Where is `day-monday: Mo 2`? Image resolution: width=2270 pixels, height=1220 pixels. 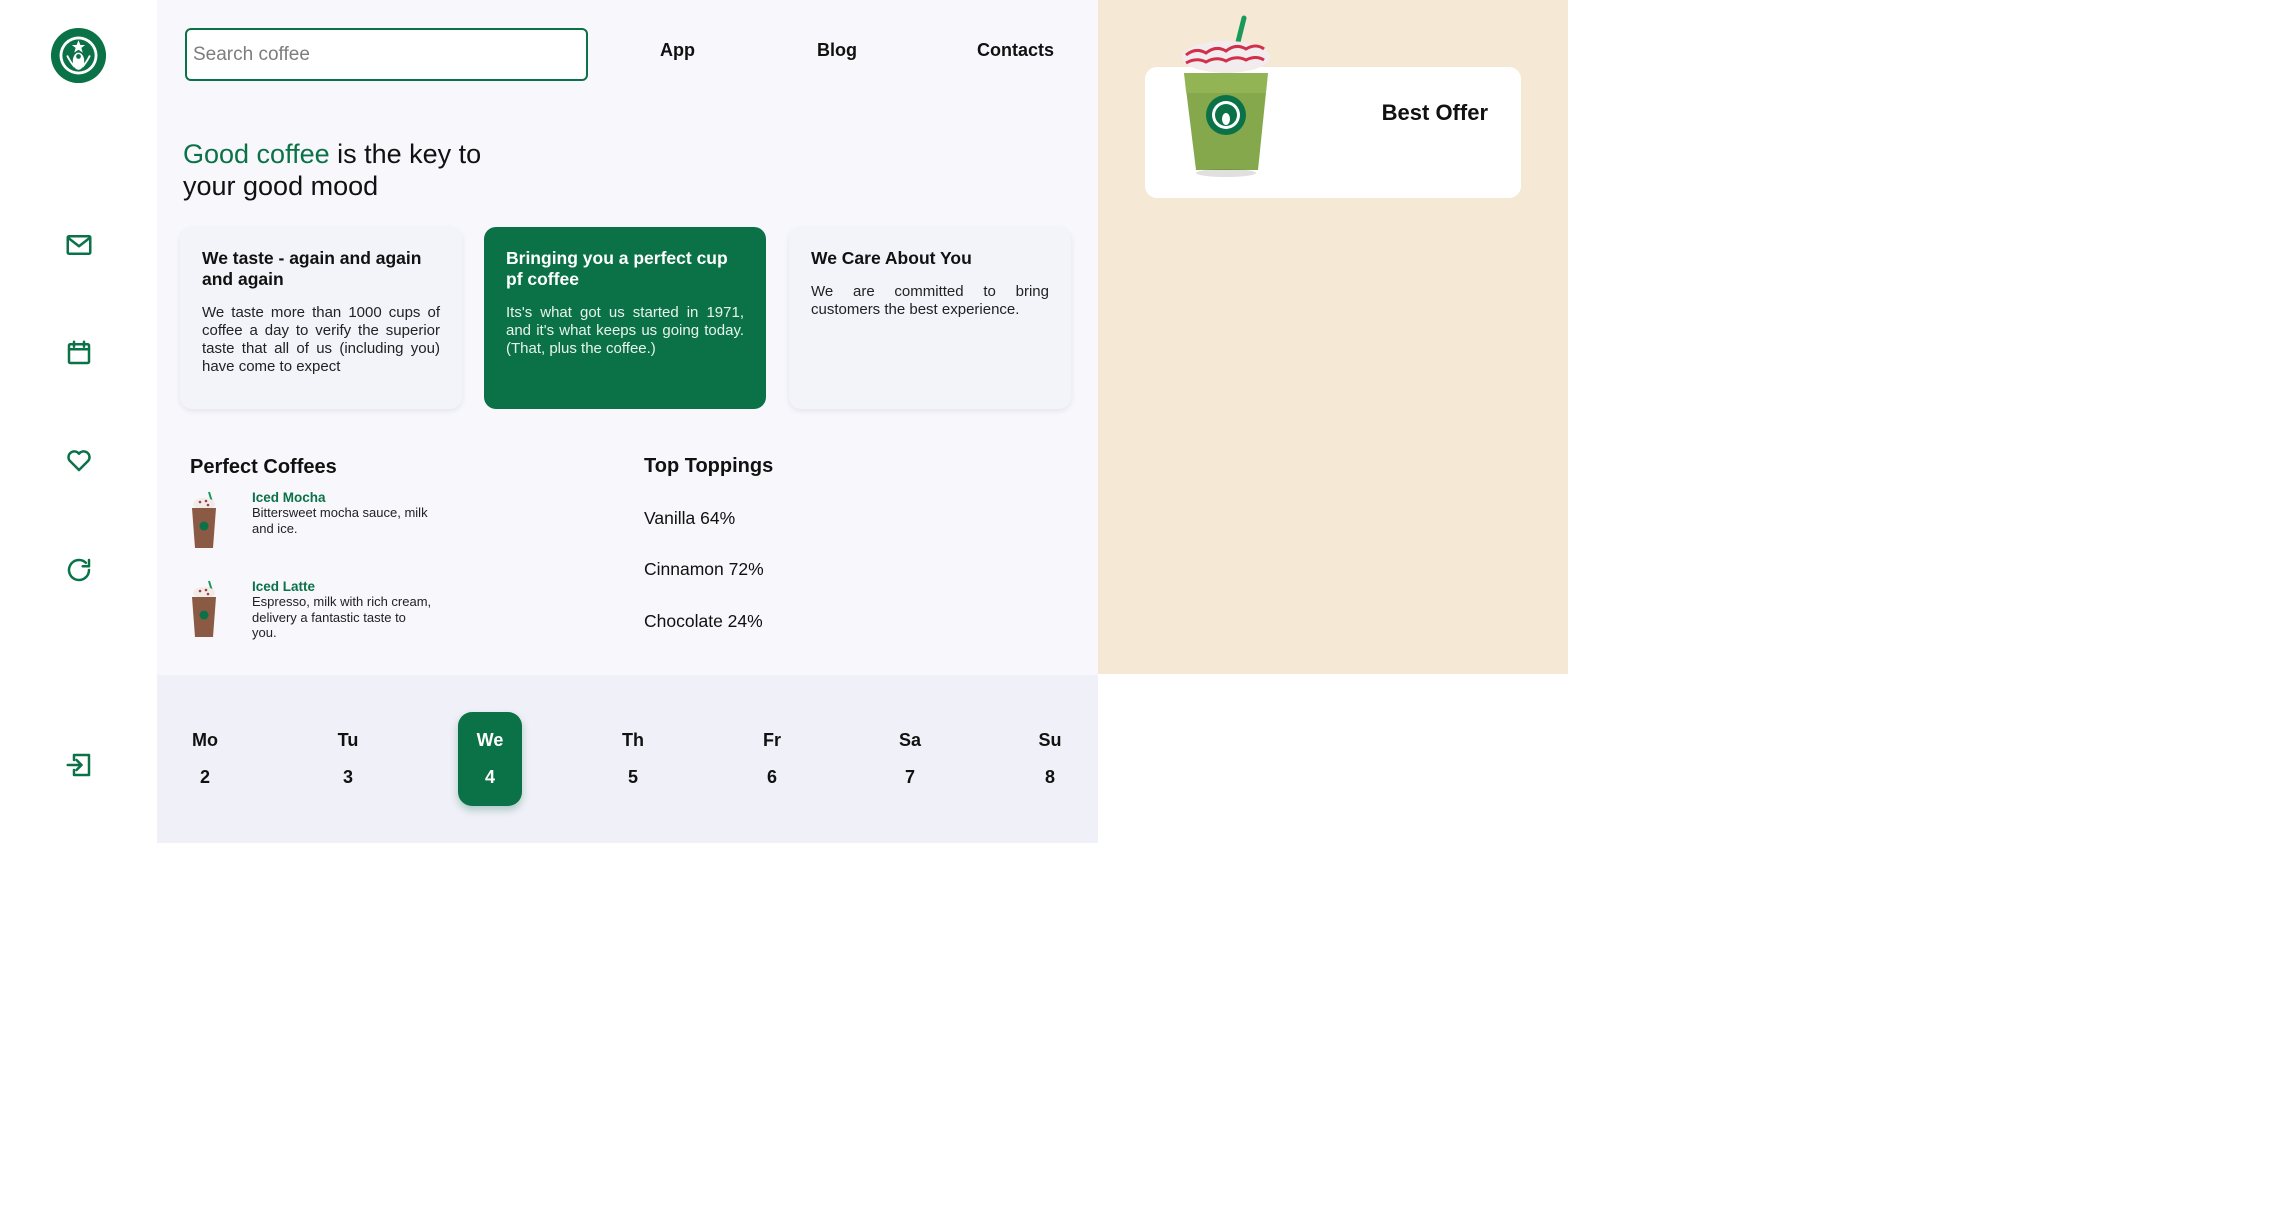 day-monday: Mo 2 is located at coordinates (205, 759).